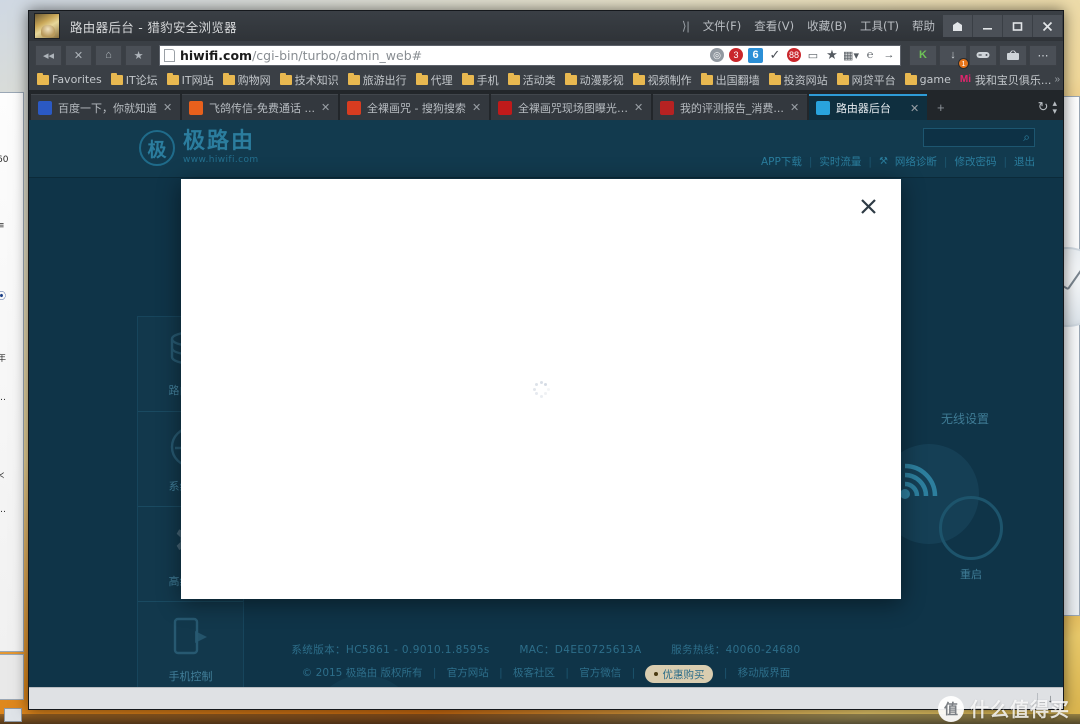 The image size is (1080, 724). I want to click on tab: 百度一下，你就知道 ✕, so click(105, 107).